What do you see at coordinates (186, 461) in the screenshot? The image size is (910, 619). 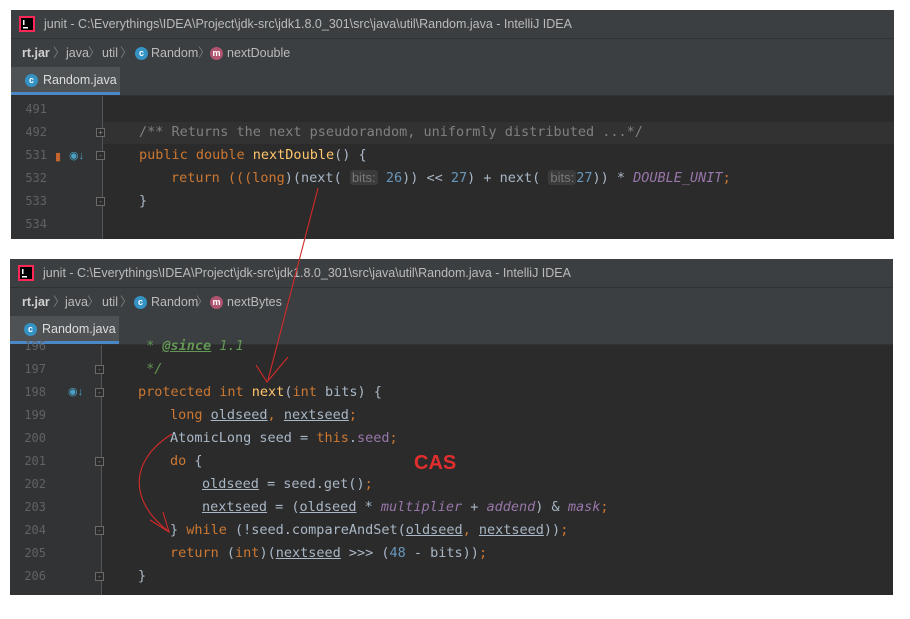 I see `code-line-201: do {` at bounding box center [186, 461].